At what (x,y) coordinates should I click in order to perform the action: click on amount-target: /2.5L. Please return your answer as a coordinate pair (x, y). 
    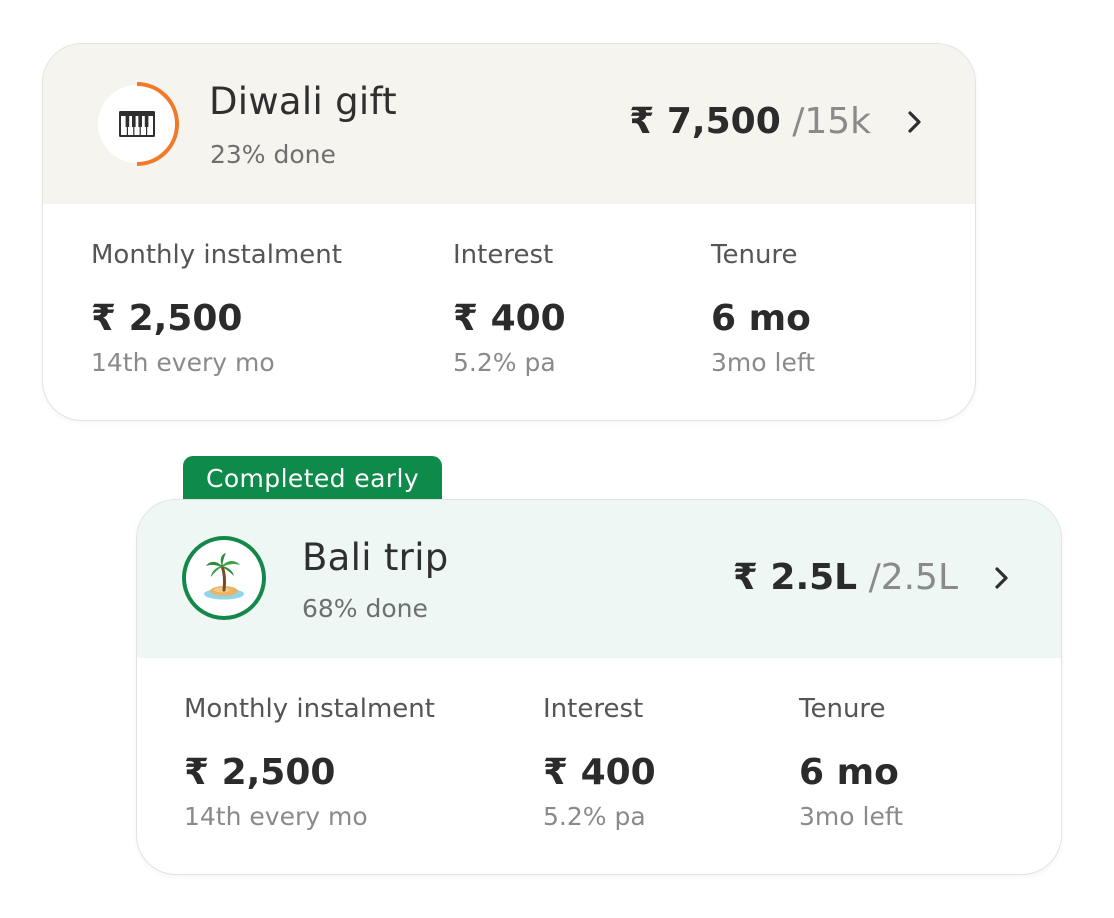
    Looking at the image, I should click on (913, 577).